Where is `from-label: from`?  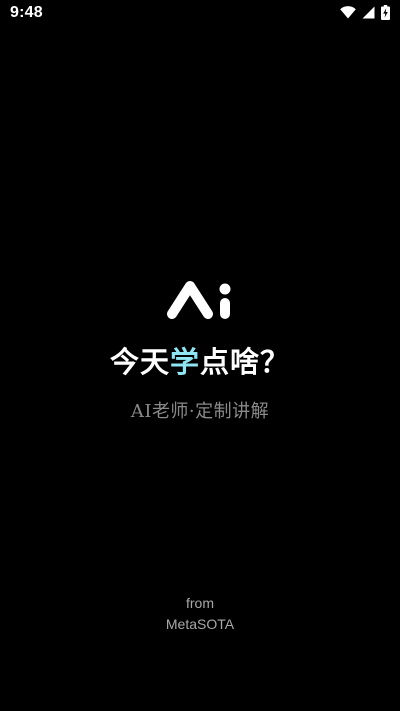 from-label: from is located at coordinates (200, 603).